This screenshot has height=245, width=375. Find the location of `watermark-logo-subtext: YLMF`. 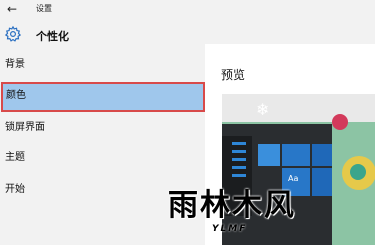

watermark-logo-subtext: YLMF is located at coordinates (230, 229).